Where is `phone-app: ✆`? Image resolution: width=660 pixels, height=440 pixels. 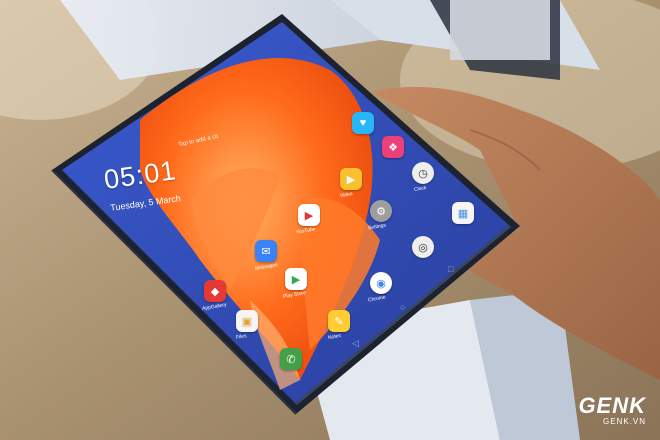 phone-app: ✆ is located at coordinates (291, 359).